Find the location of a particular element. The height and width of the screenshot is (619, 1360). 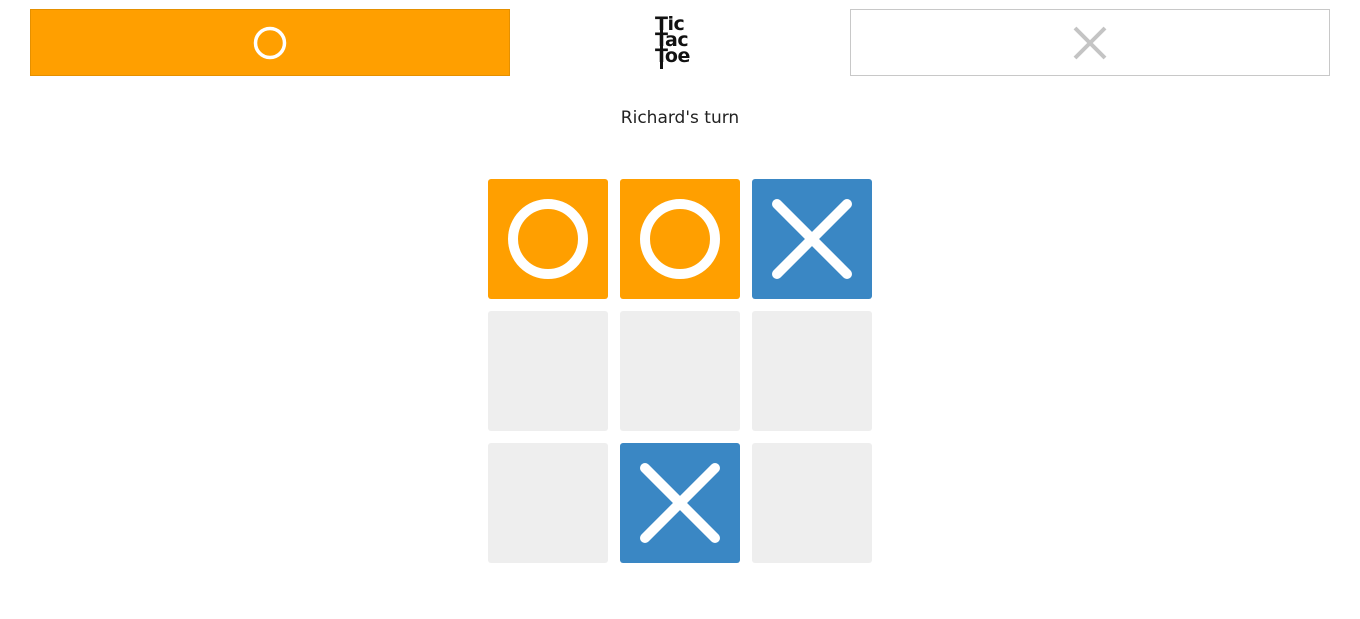

turn-status: Richard's turn is located at coordinates (680, 118).